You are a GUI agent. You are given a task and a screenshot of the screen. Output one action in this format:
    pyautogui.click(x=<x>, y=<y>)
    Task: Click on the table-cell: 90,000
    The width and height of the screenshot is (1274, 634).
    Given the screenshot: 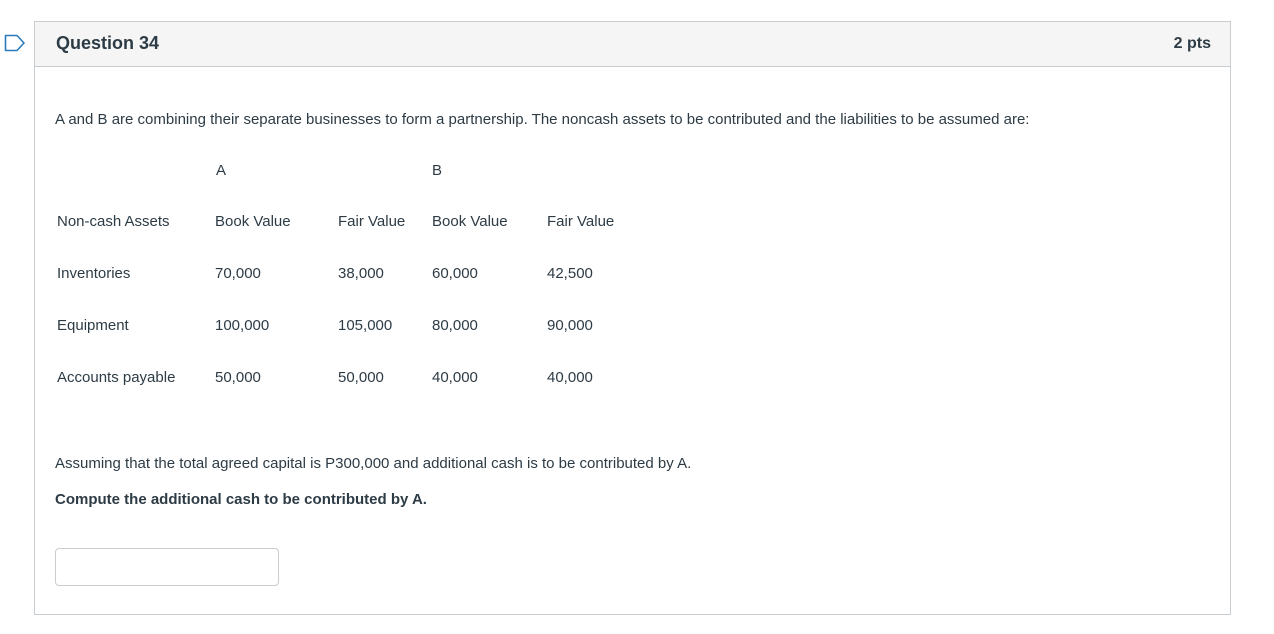 What is the action you would take?
    pyautogui.click(x=570, y=325)
    